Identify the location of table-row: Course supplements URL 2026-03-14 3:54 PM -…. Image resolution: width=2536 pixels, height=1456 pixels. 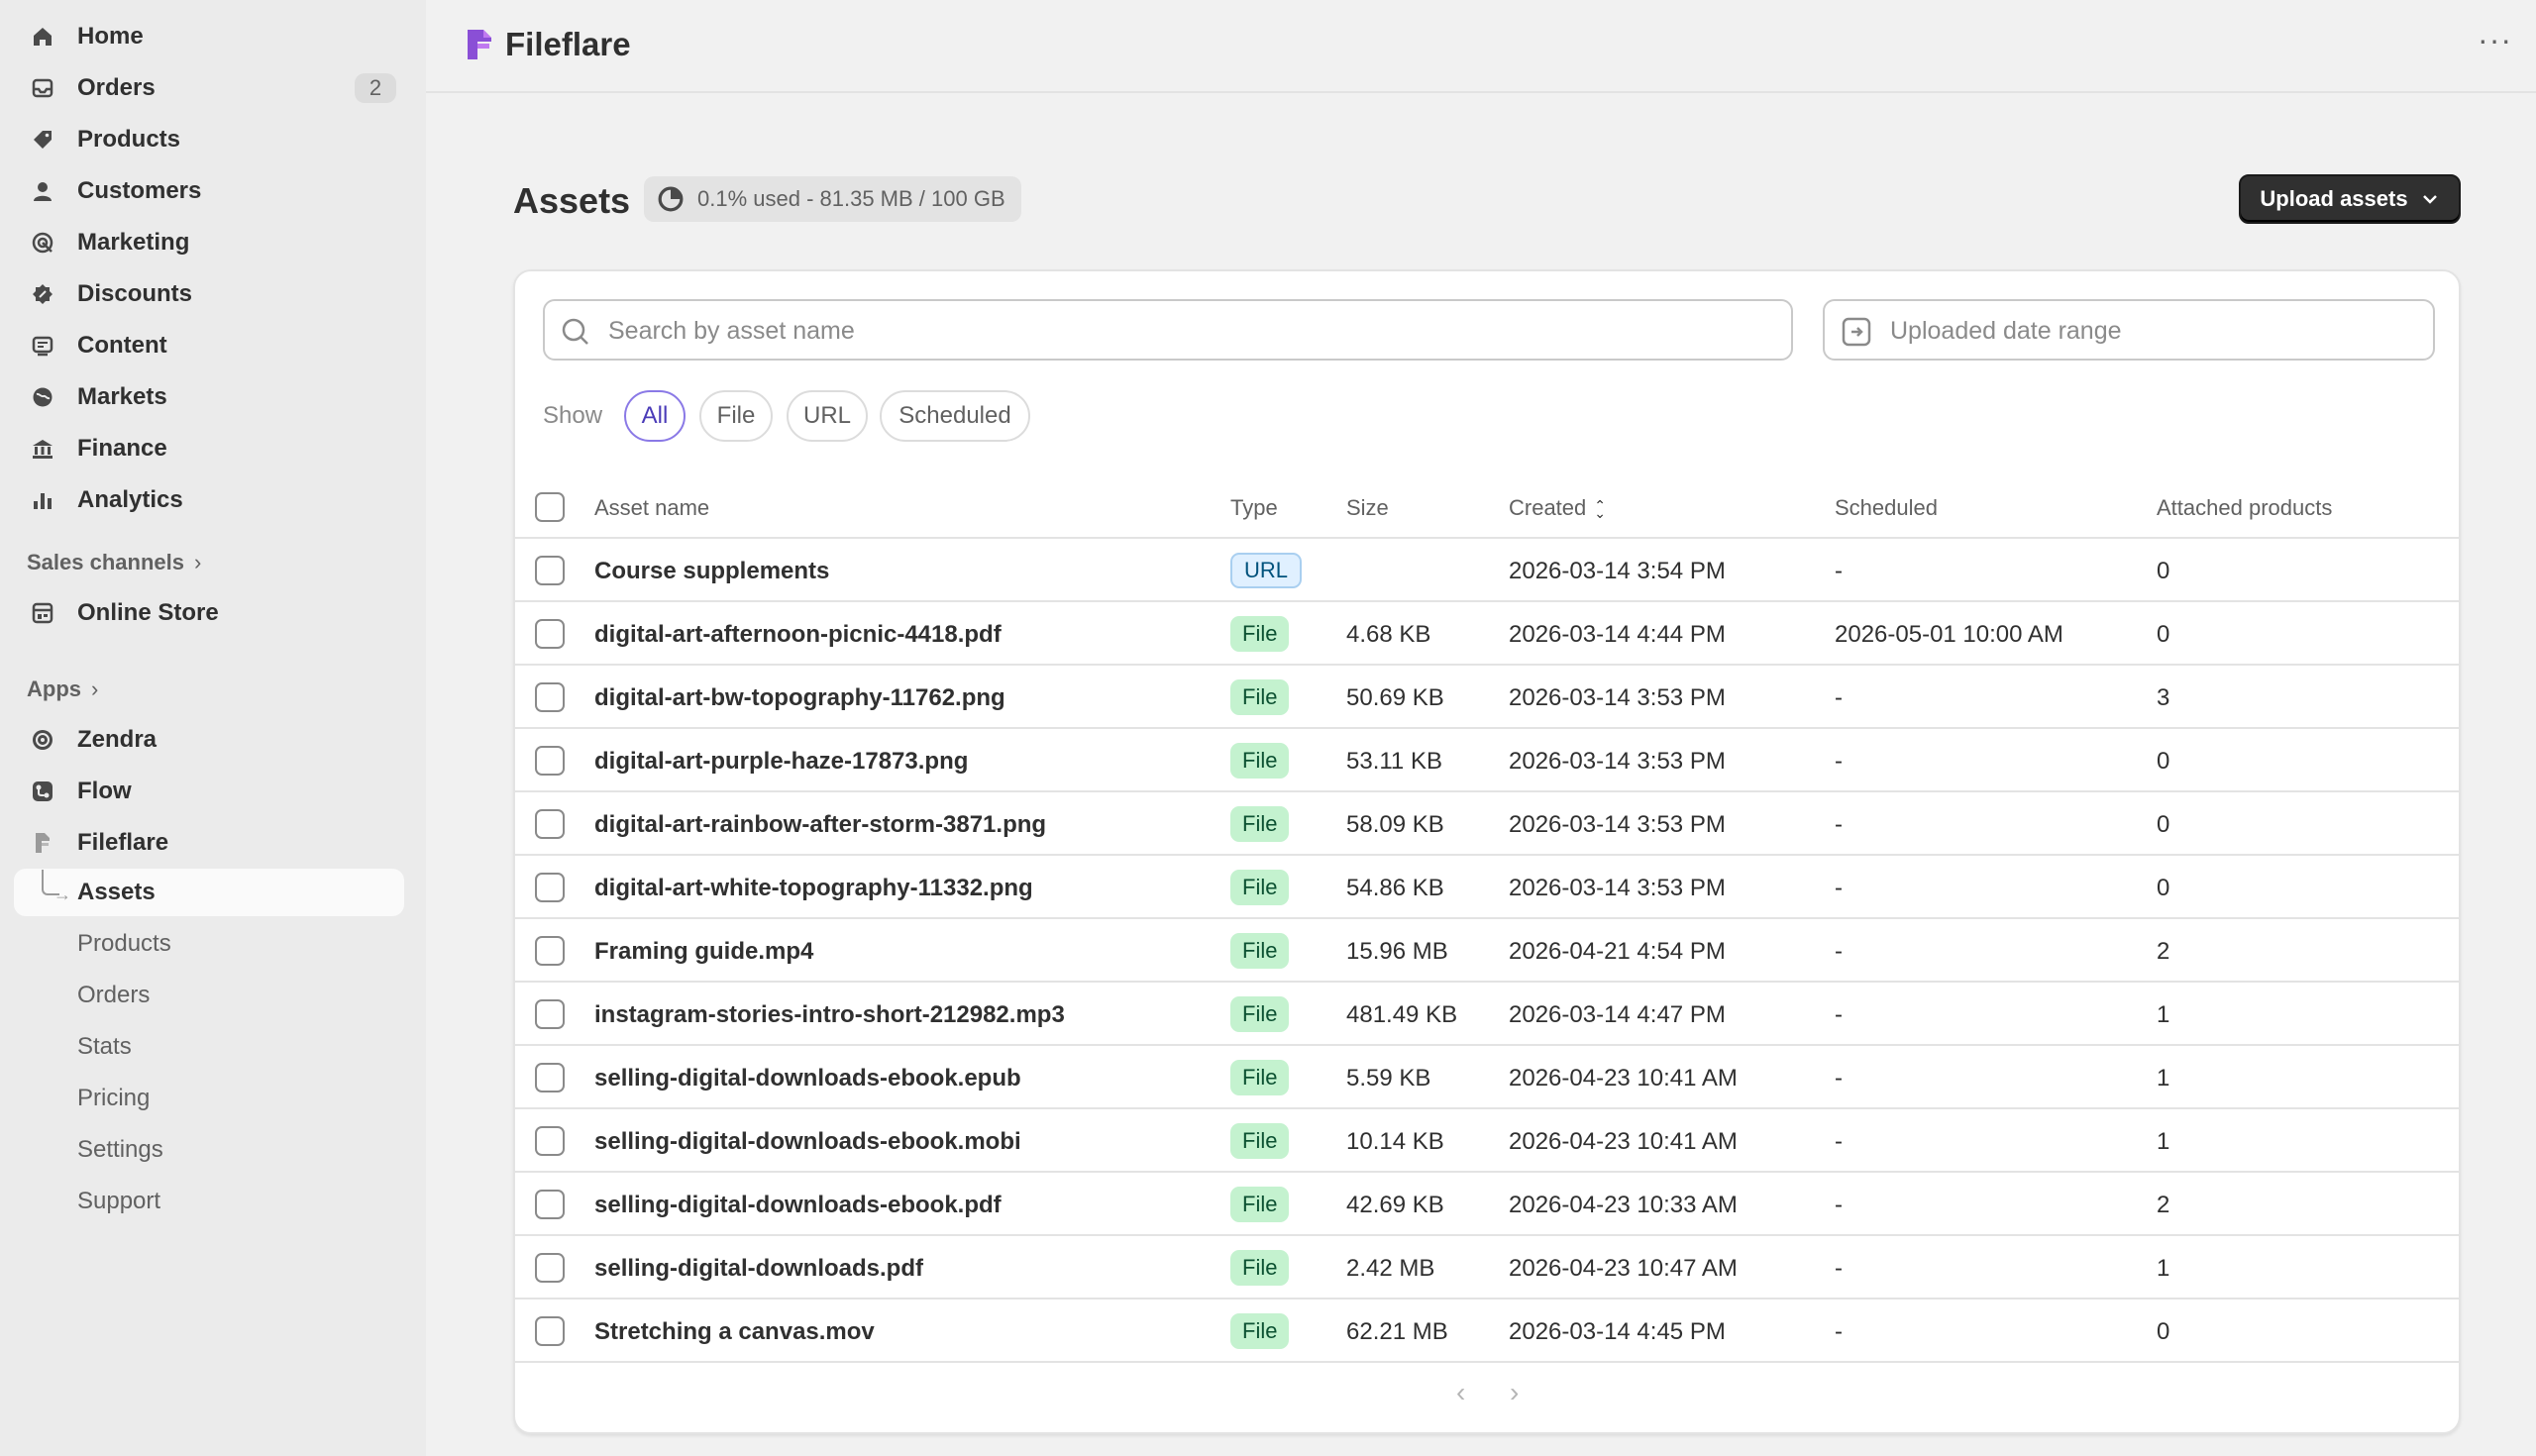
(1487, 570).